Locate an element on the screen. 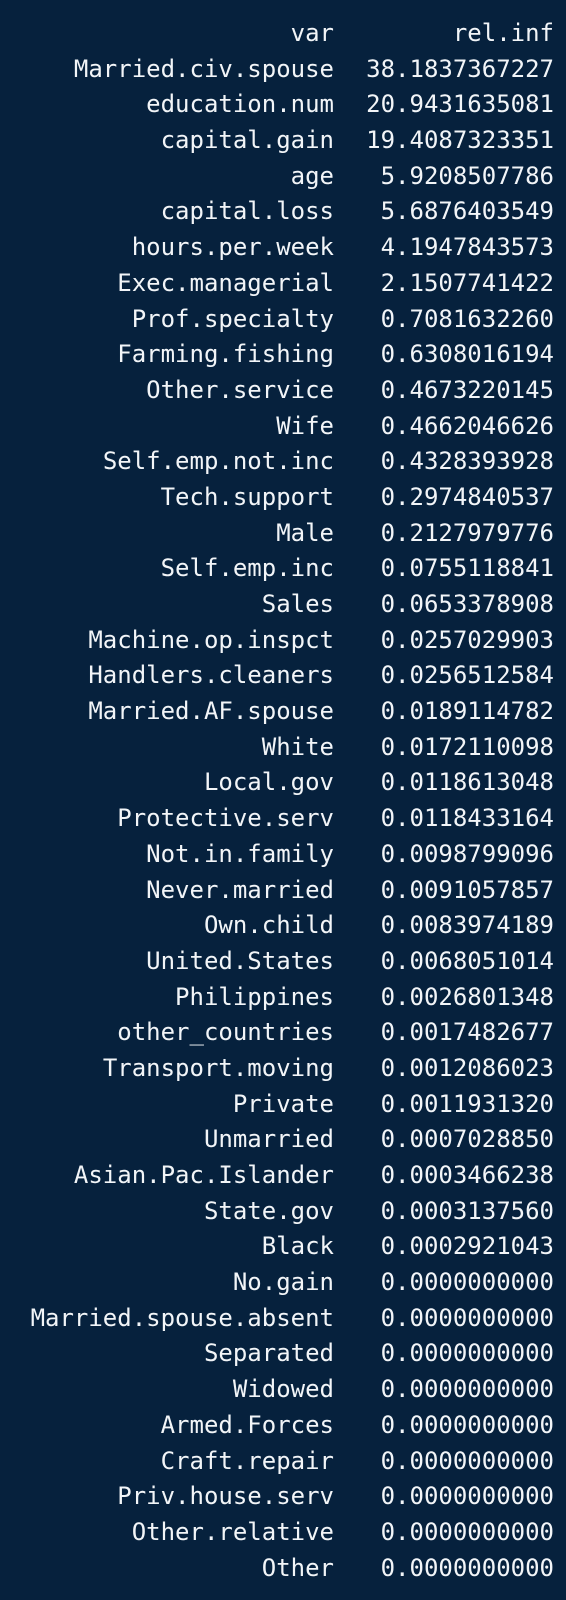  var-cell: Farming.fishing is located at coordinates (225, 354).